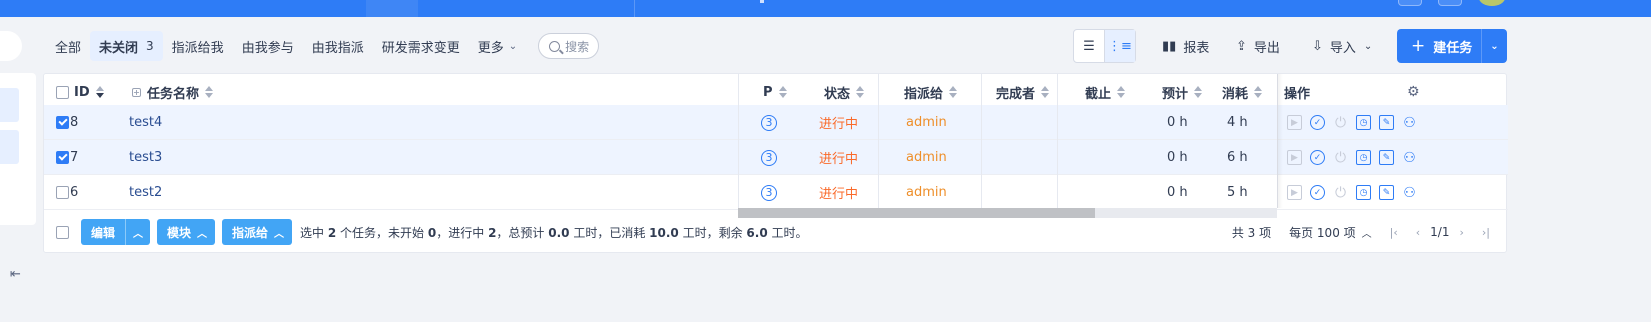 This screenshot has width=1651, height=322. Describe the element at coordinates (250, 232) in the screenshot. I see `batch-assign-label: 指派给` at that location.